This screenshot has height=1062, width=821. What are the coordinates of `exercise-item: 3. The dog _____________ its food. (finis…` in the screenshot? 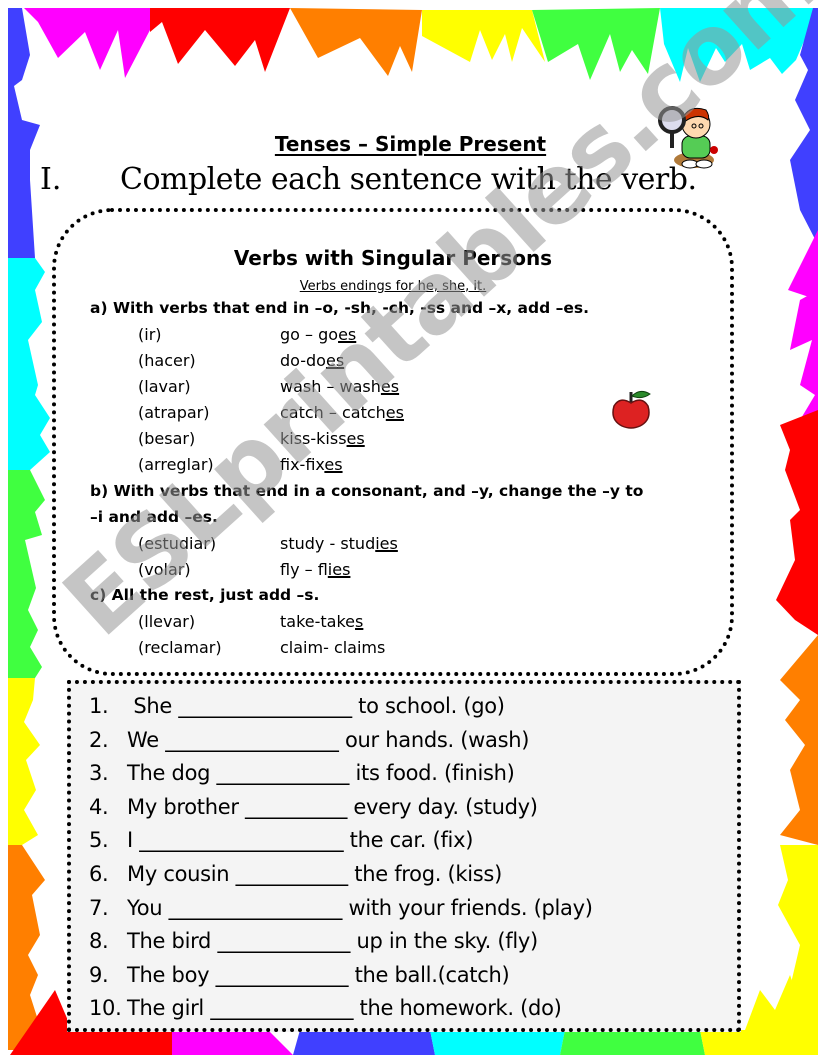 It's located at (302, 773).